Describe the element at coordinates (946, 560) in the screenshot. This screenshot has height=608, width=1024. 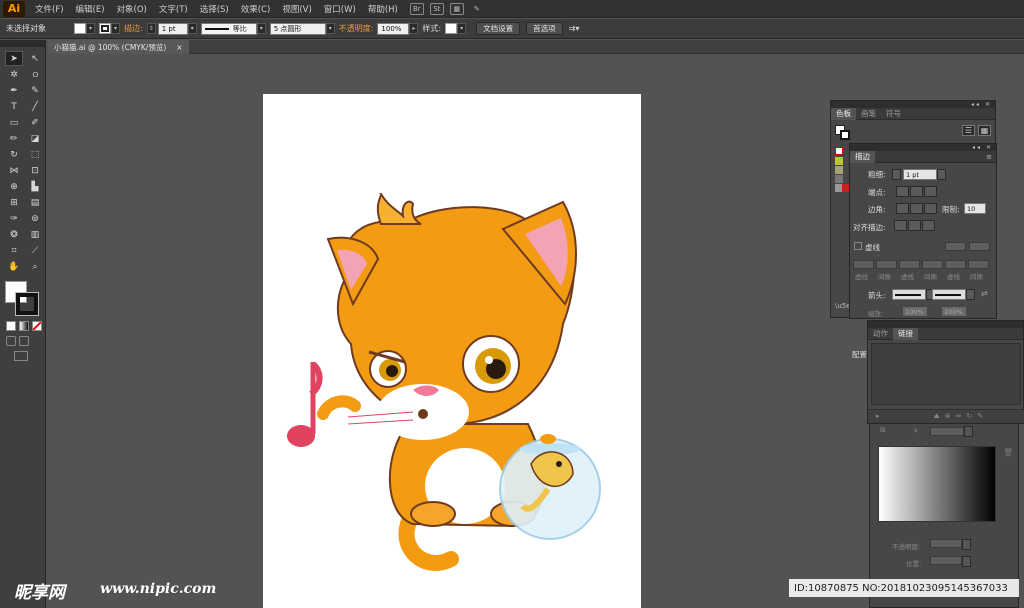
I see `gradient-position-field` at that location.